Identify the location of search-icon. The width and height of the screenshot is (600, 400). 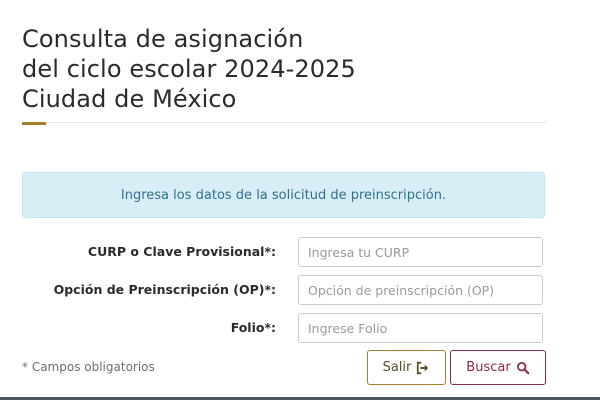
(522, 367).